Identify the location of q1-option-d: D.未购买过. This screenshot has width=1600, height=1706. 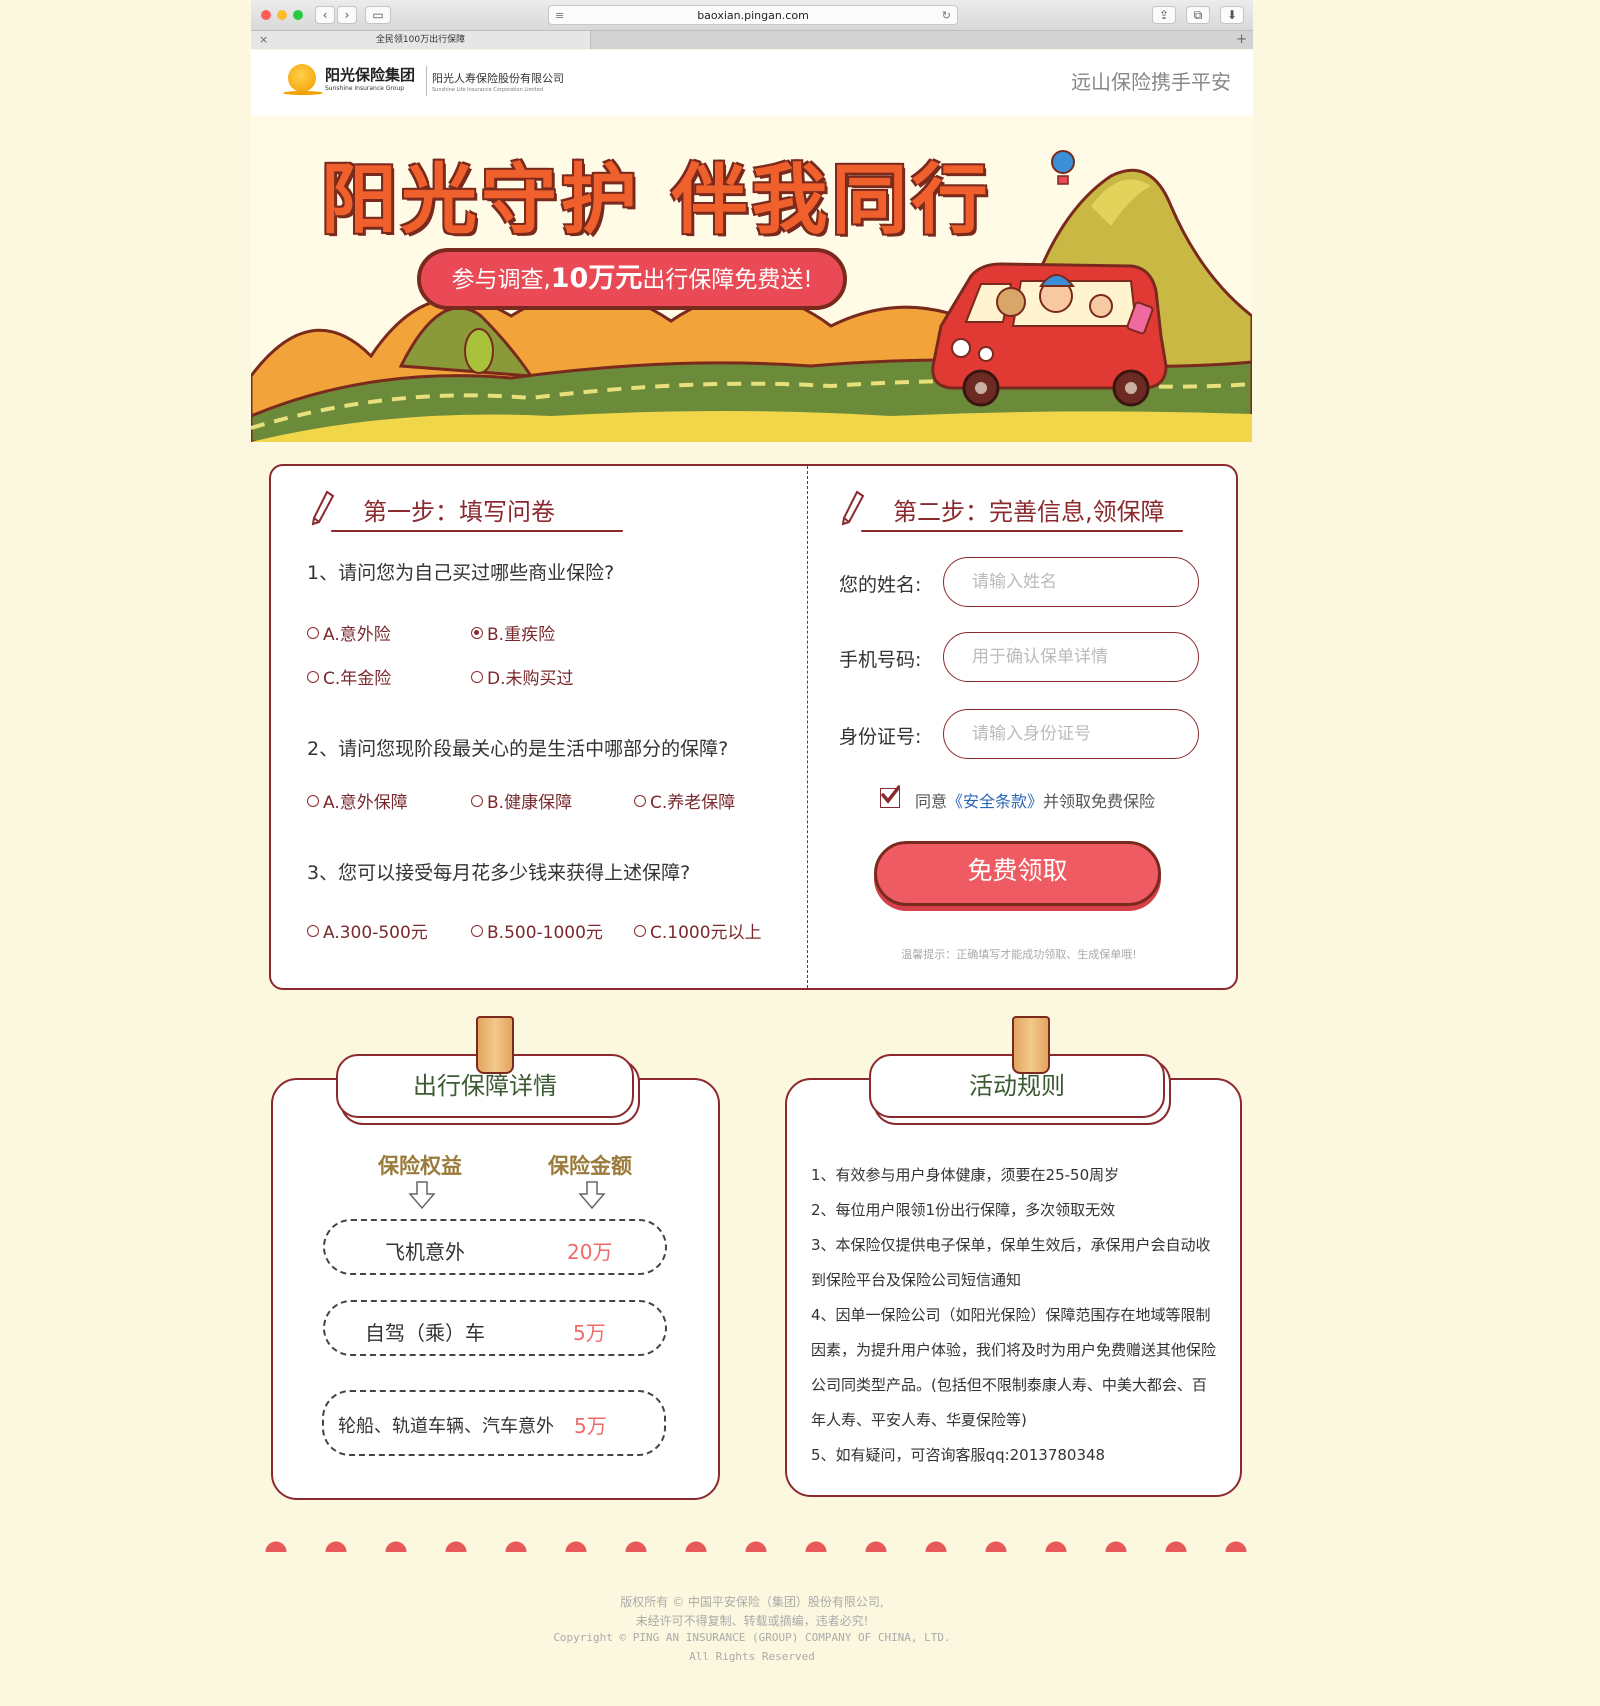
(522, 676).